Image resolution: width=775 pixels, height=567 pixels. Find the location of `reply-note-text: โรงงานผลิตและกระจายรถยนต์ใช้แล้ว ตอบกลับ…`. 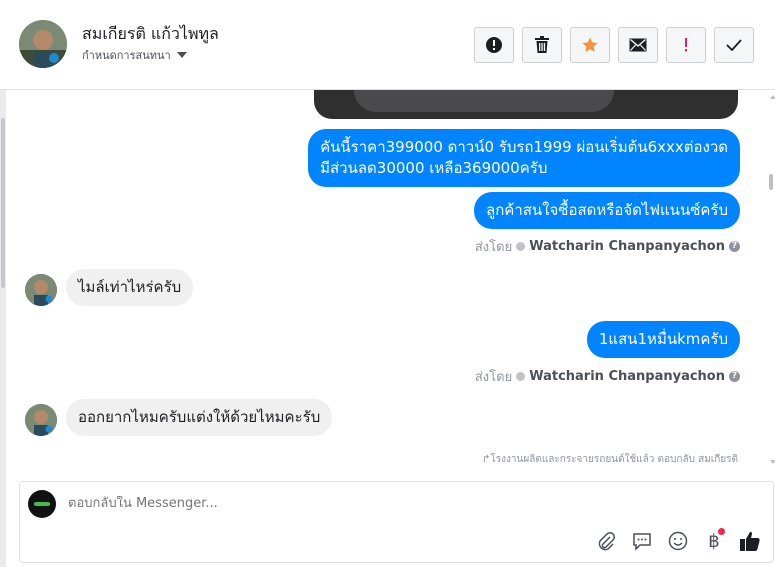

reply-note-text: โรงงานผลิตและกระจายรถยนต์ใช้แล้ว ตอบกลับ… is located at coordinates (614, 459).